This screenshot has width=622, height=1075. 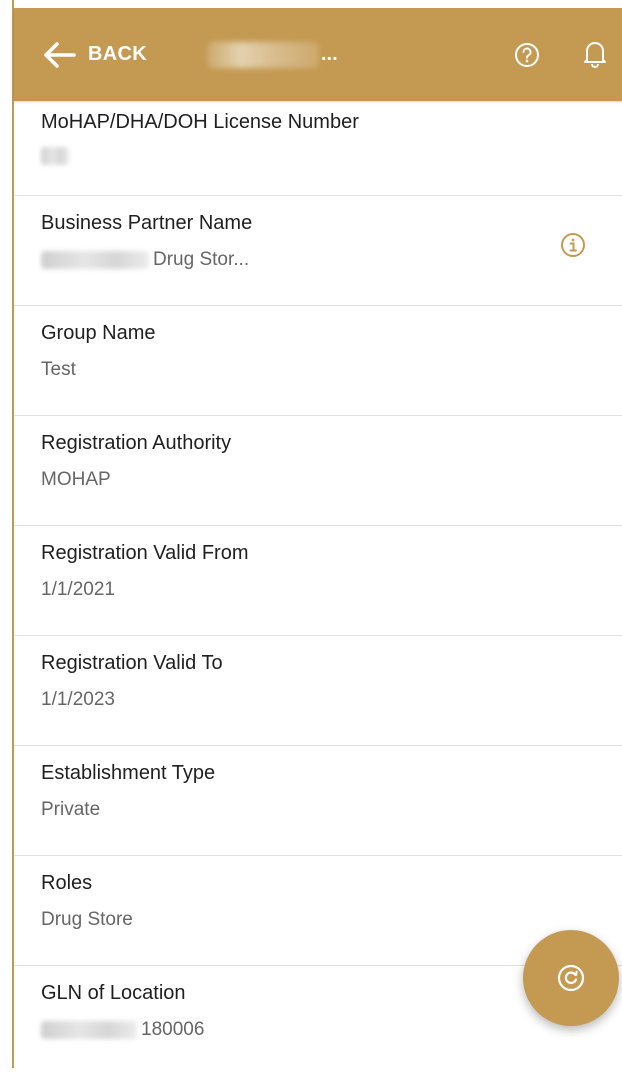 What do you see at coordinates (573, 245) in the screenshot?
I see `info-icon` at bounding box center [573, 245].